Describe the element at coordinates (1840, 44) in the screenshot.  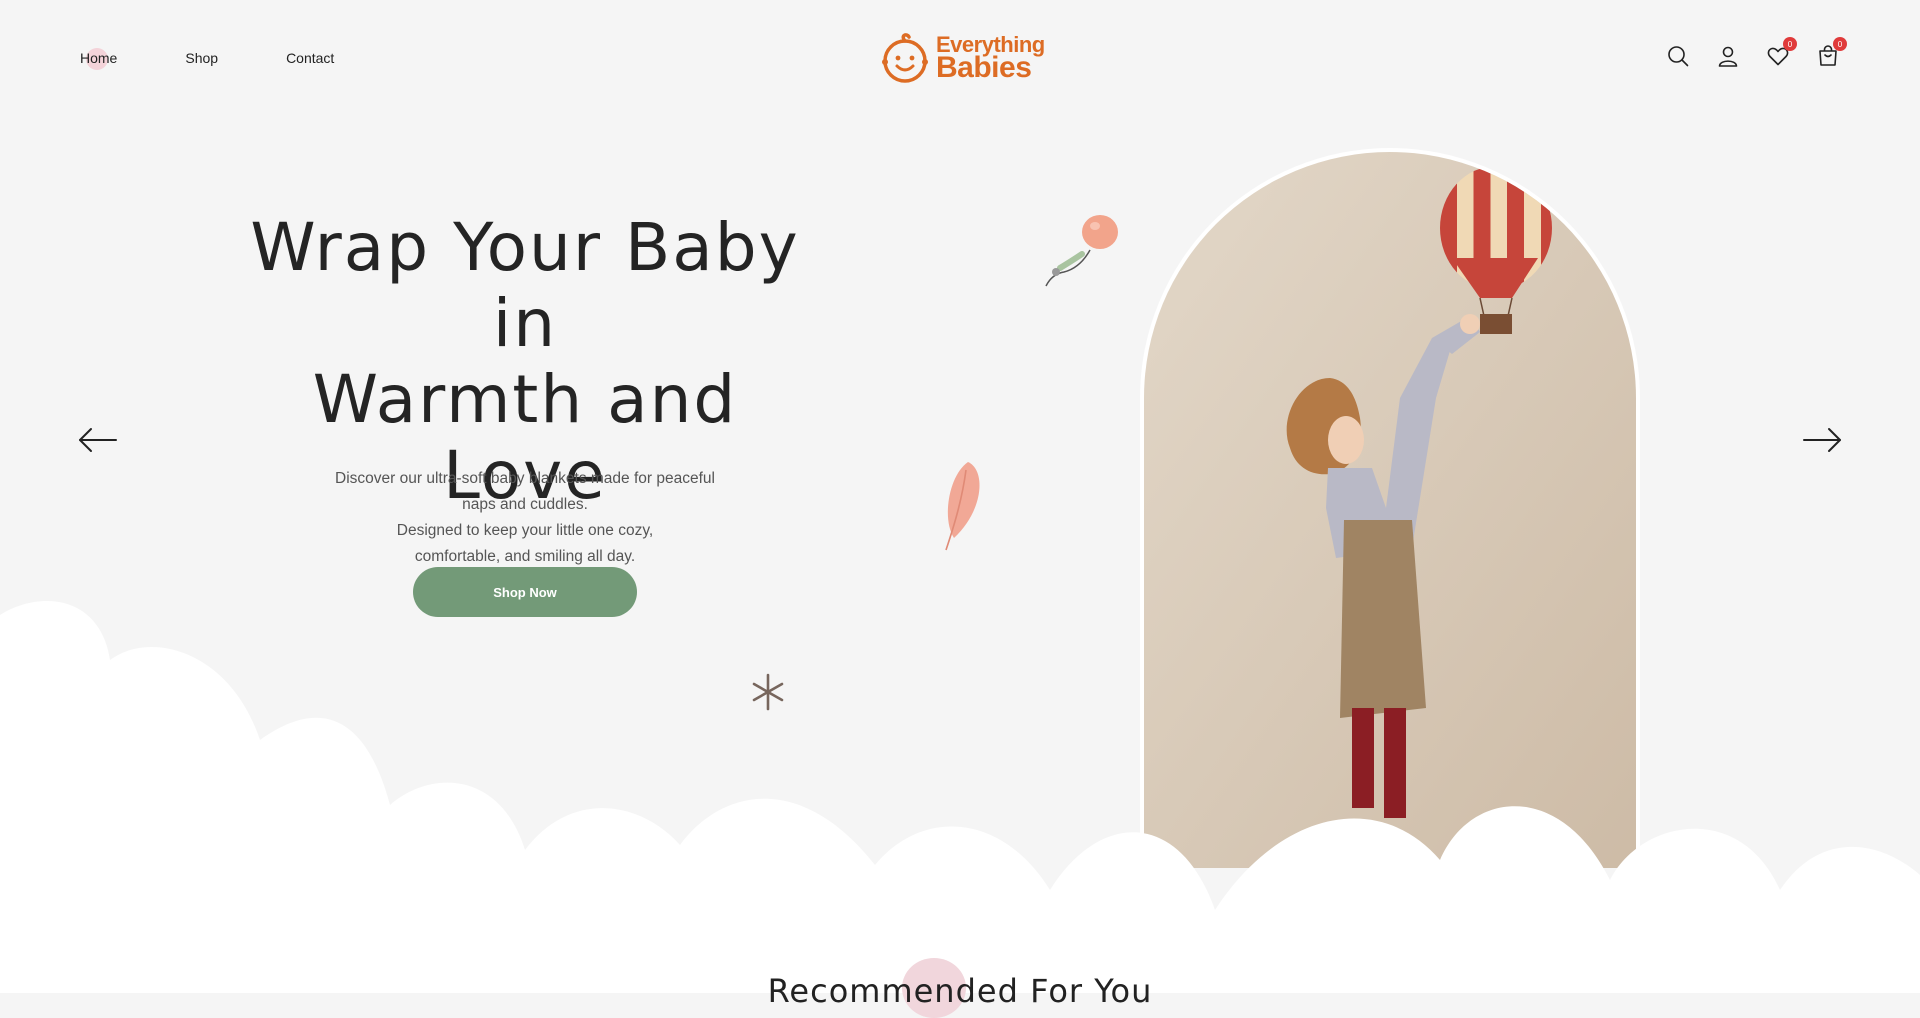
I see `cart-count-badge: 0` at that location.